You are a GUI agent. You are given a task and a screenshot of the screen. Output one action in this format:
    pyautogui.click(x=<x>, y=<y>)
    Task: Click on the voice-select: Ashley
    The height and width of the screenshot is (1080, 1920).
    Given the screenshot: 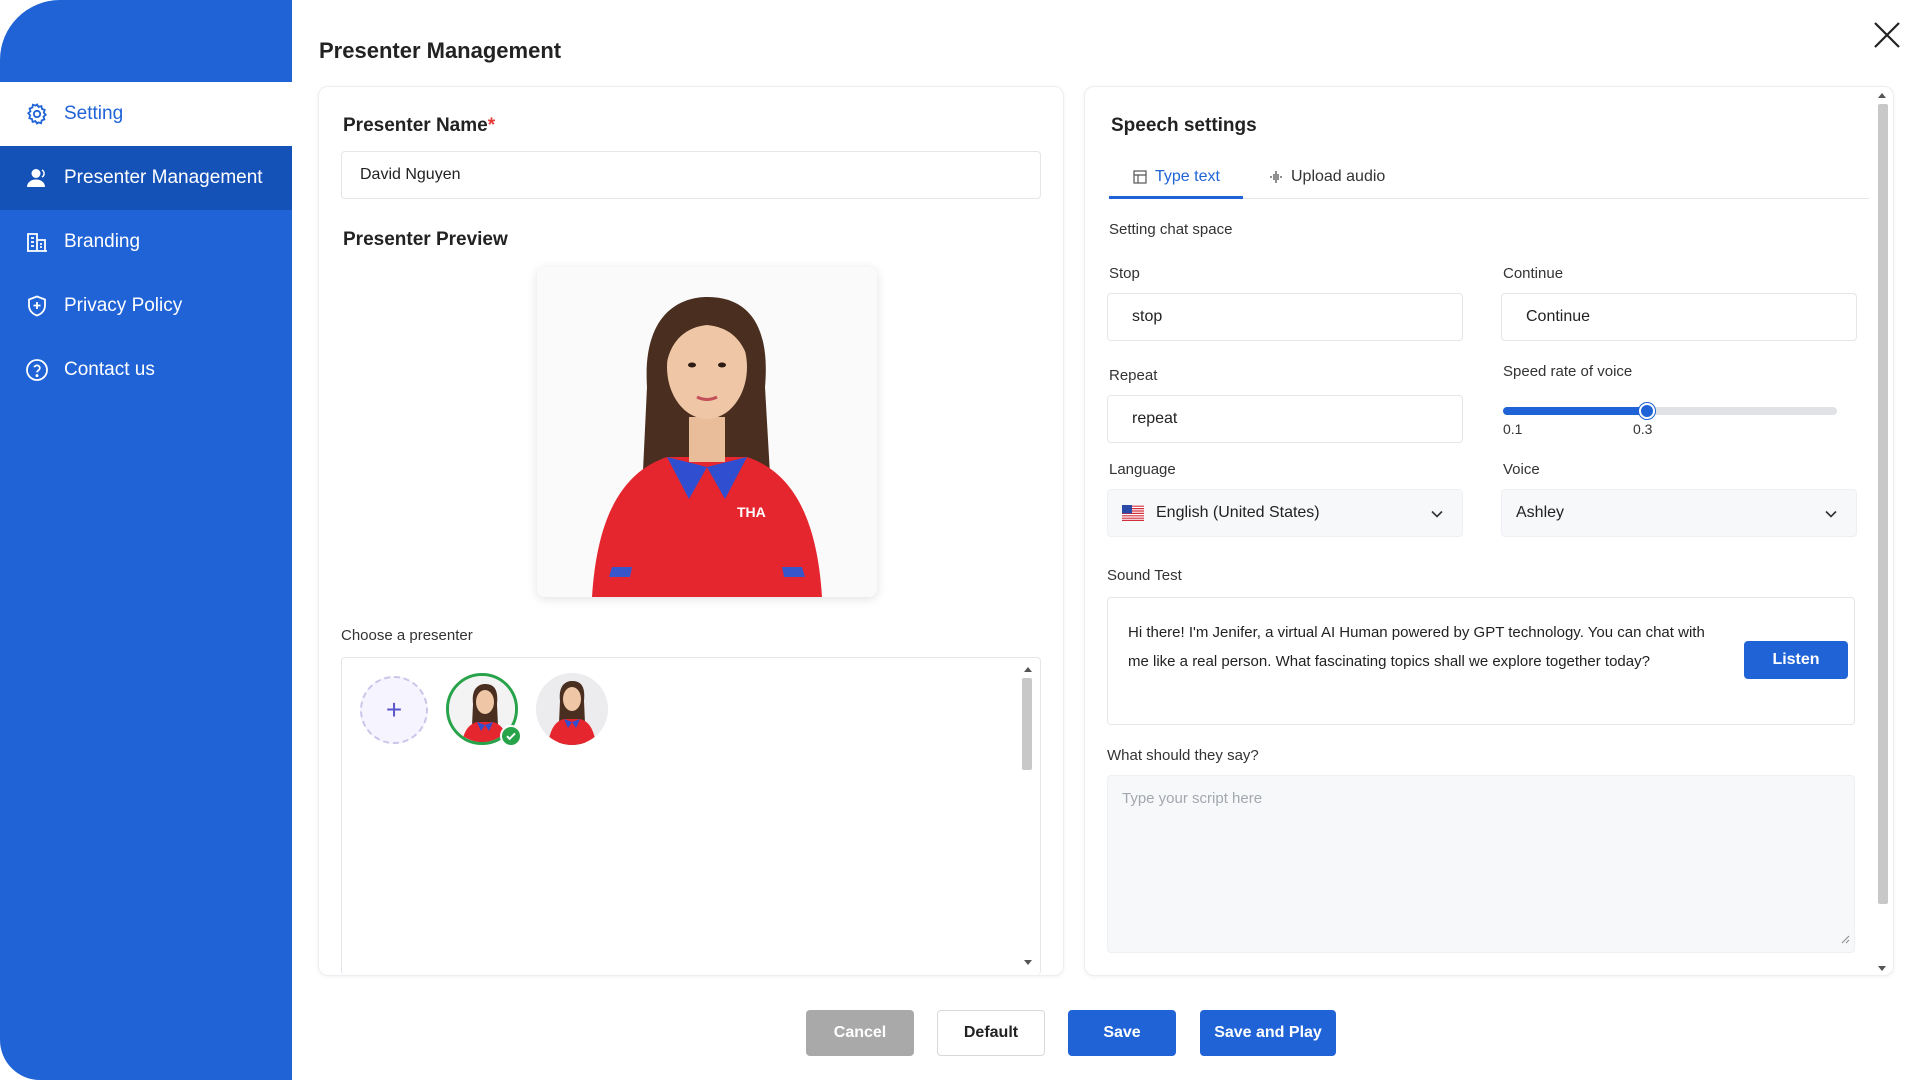 What is the action you would take?
    pyautogui.click(x=1679, y=513)
    